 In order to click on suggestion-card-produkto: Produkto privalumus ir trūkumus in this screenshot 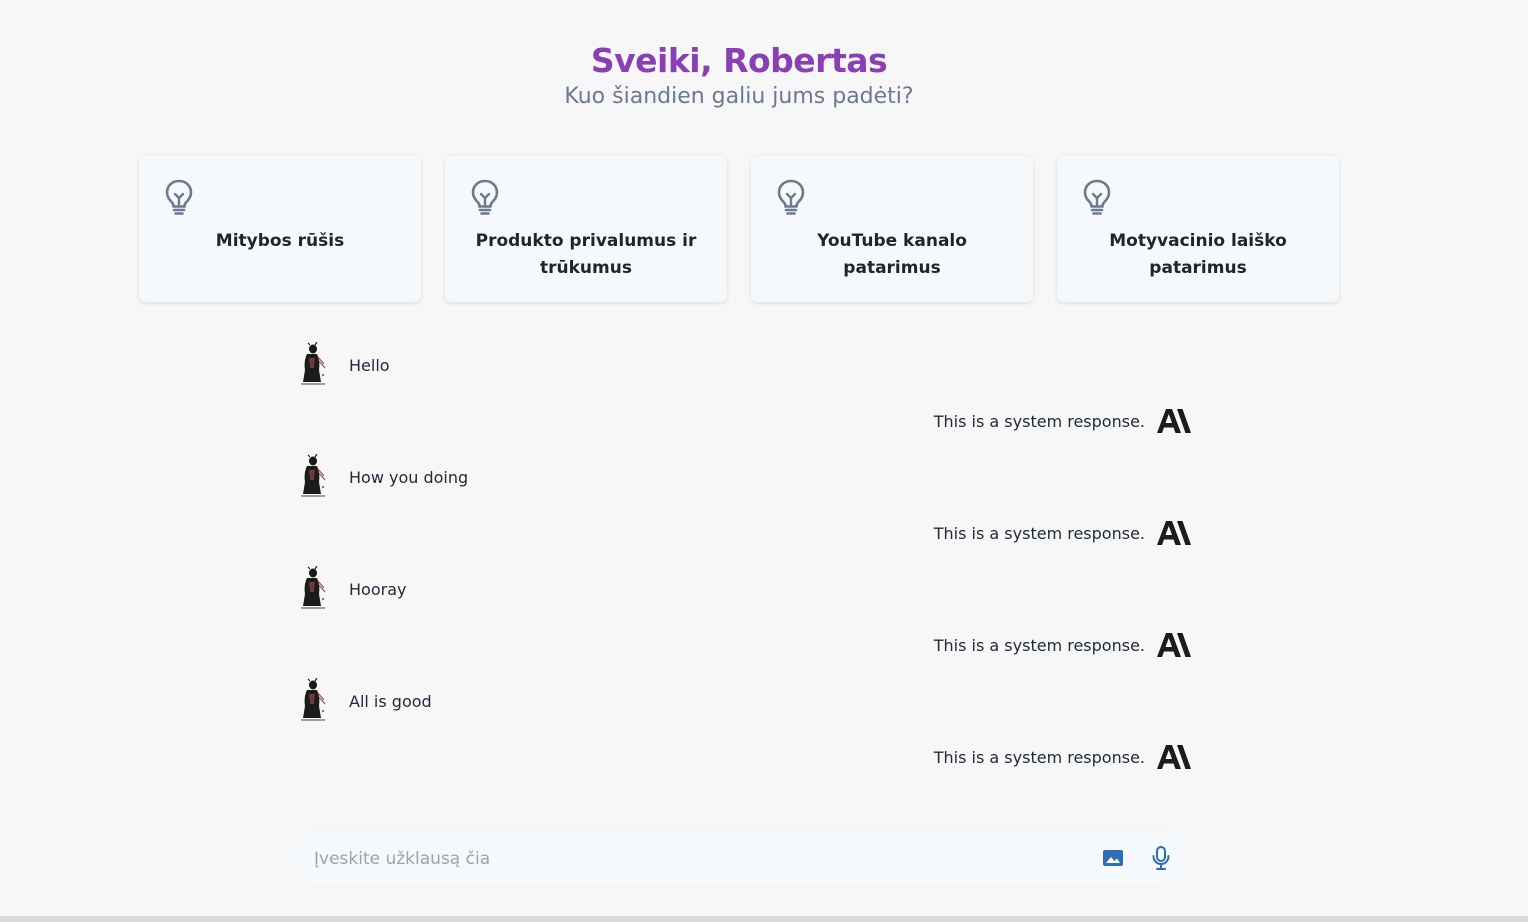, I will do `click(586, 229)`.